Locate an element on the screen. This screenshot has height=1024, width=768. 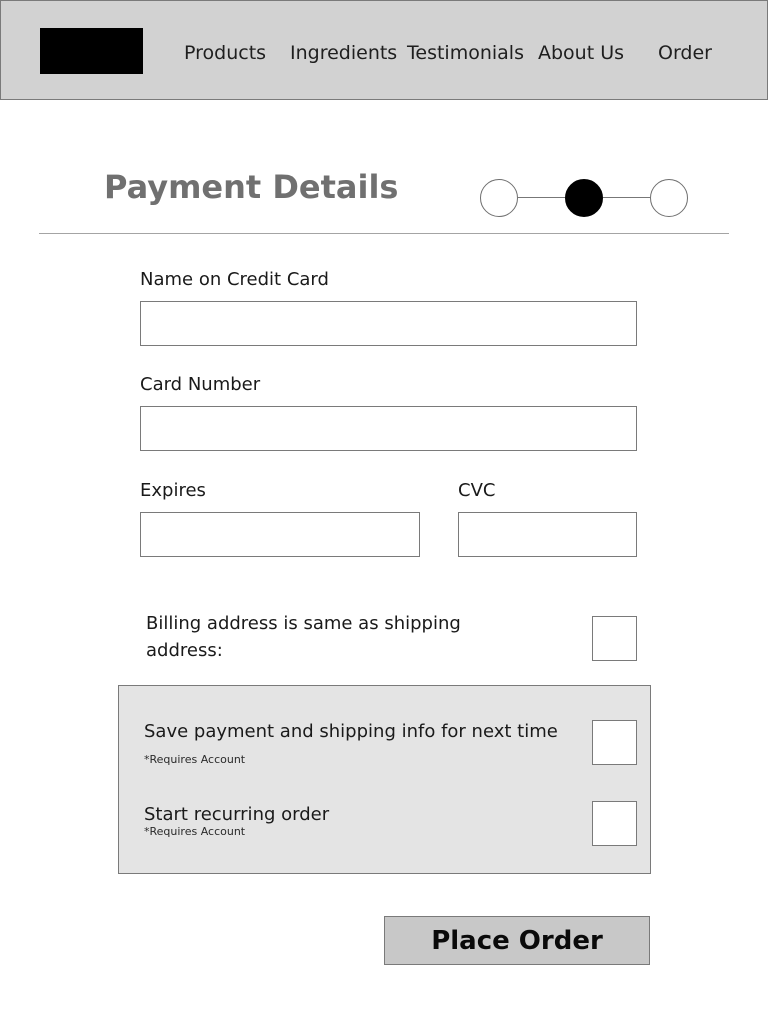
step-2-indicator is located at coordinates (584, 198).